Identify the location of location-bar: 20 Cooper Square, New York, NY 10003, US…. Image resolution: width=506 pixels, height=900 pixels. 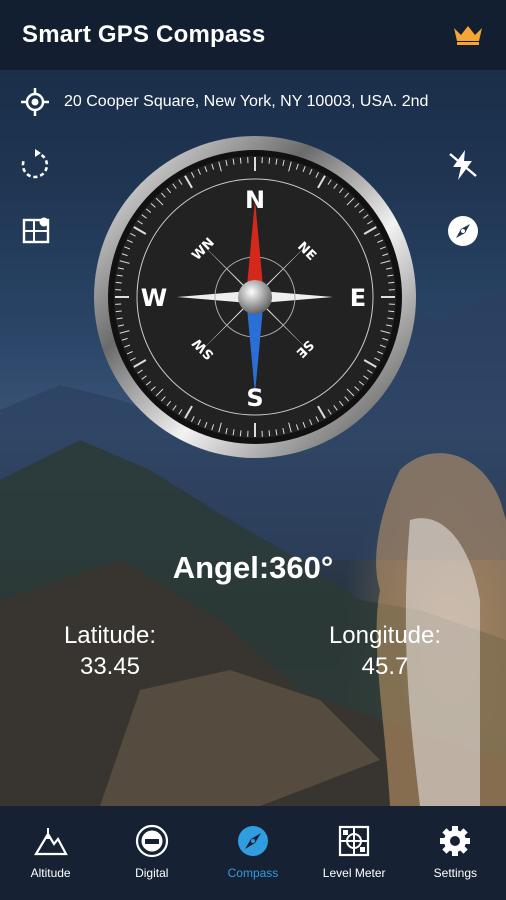
(253, 102).